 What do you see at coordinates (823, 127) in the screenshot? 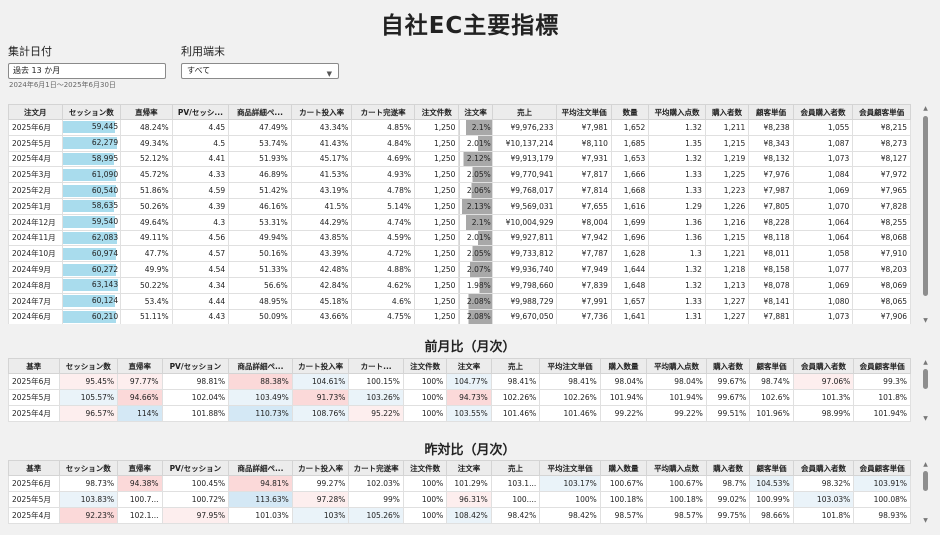
I see `table-cell: 1,055` at bounding box center [823, 127].